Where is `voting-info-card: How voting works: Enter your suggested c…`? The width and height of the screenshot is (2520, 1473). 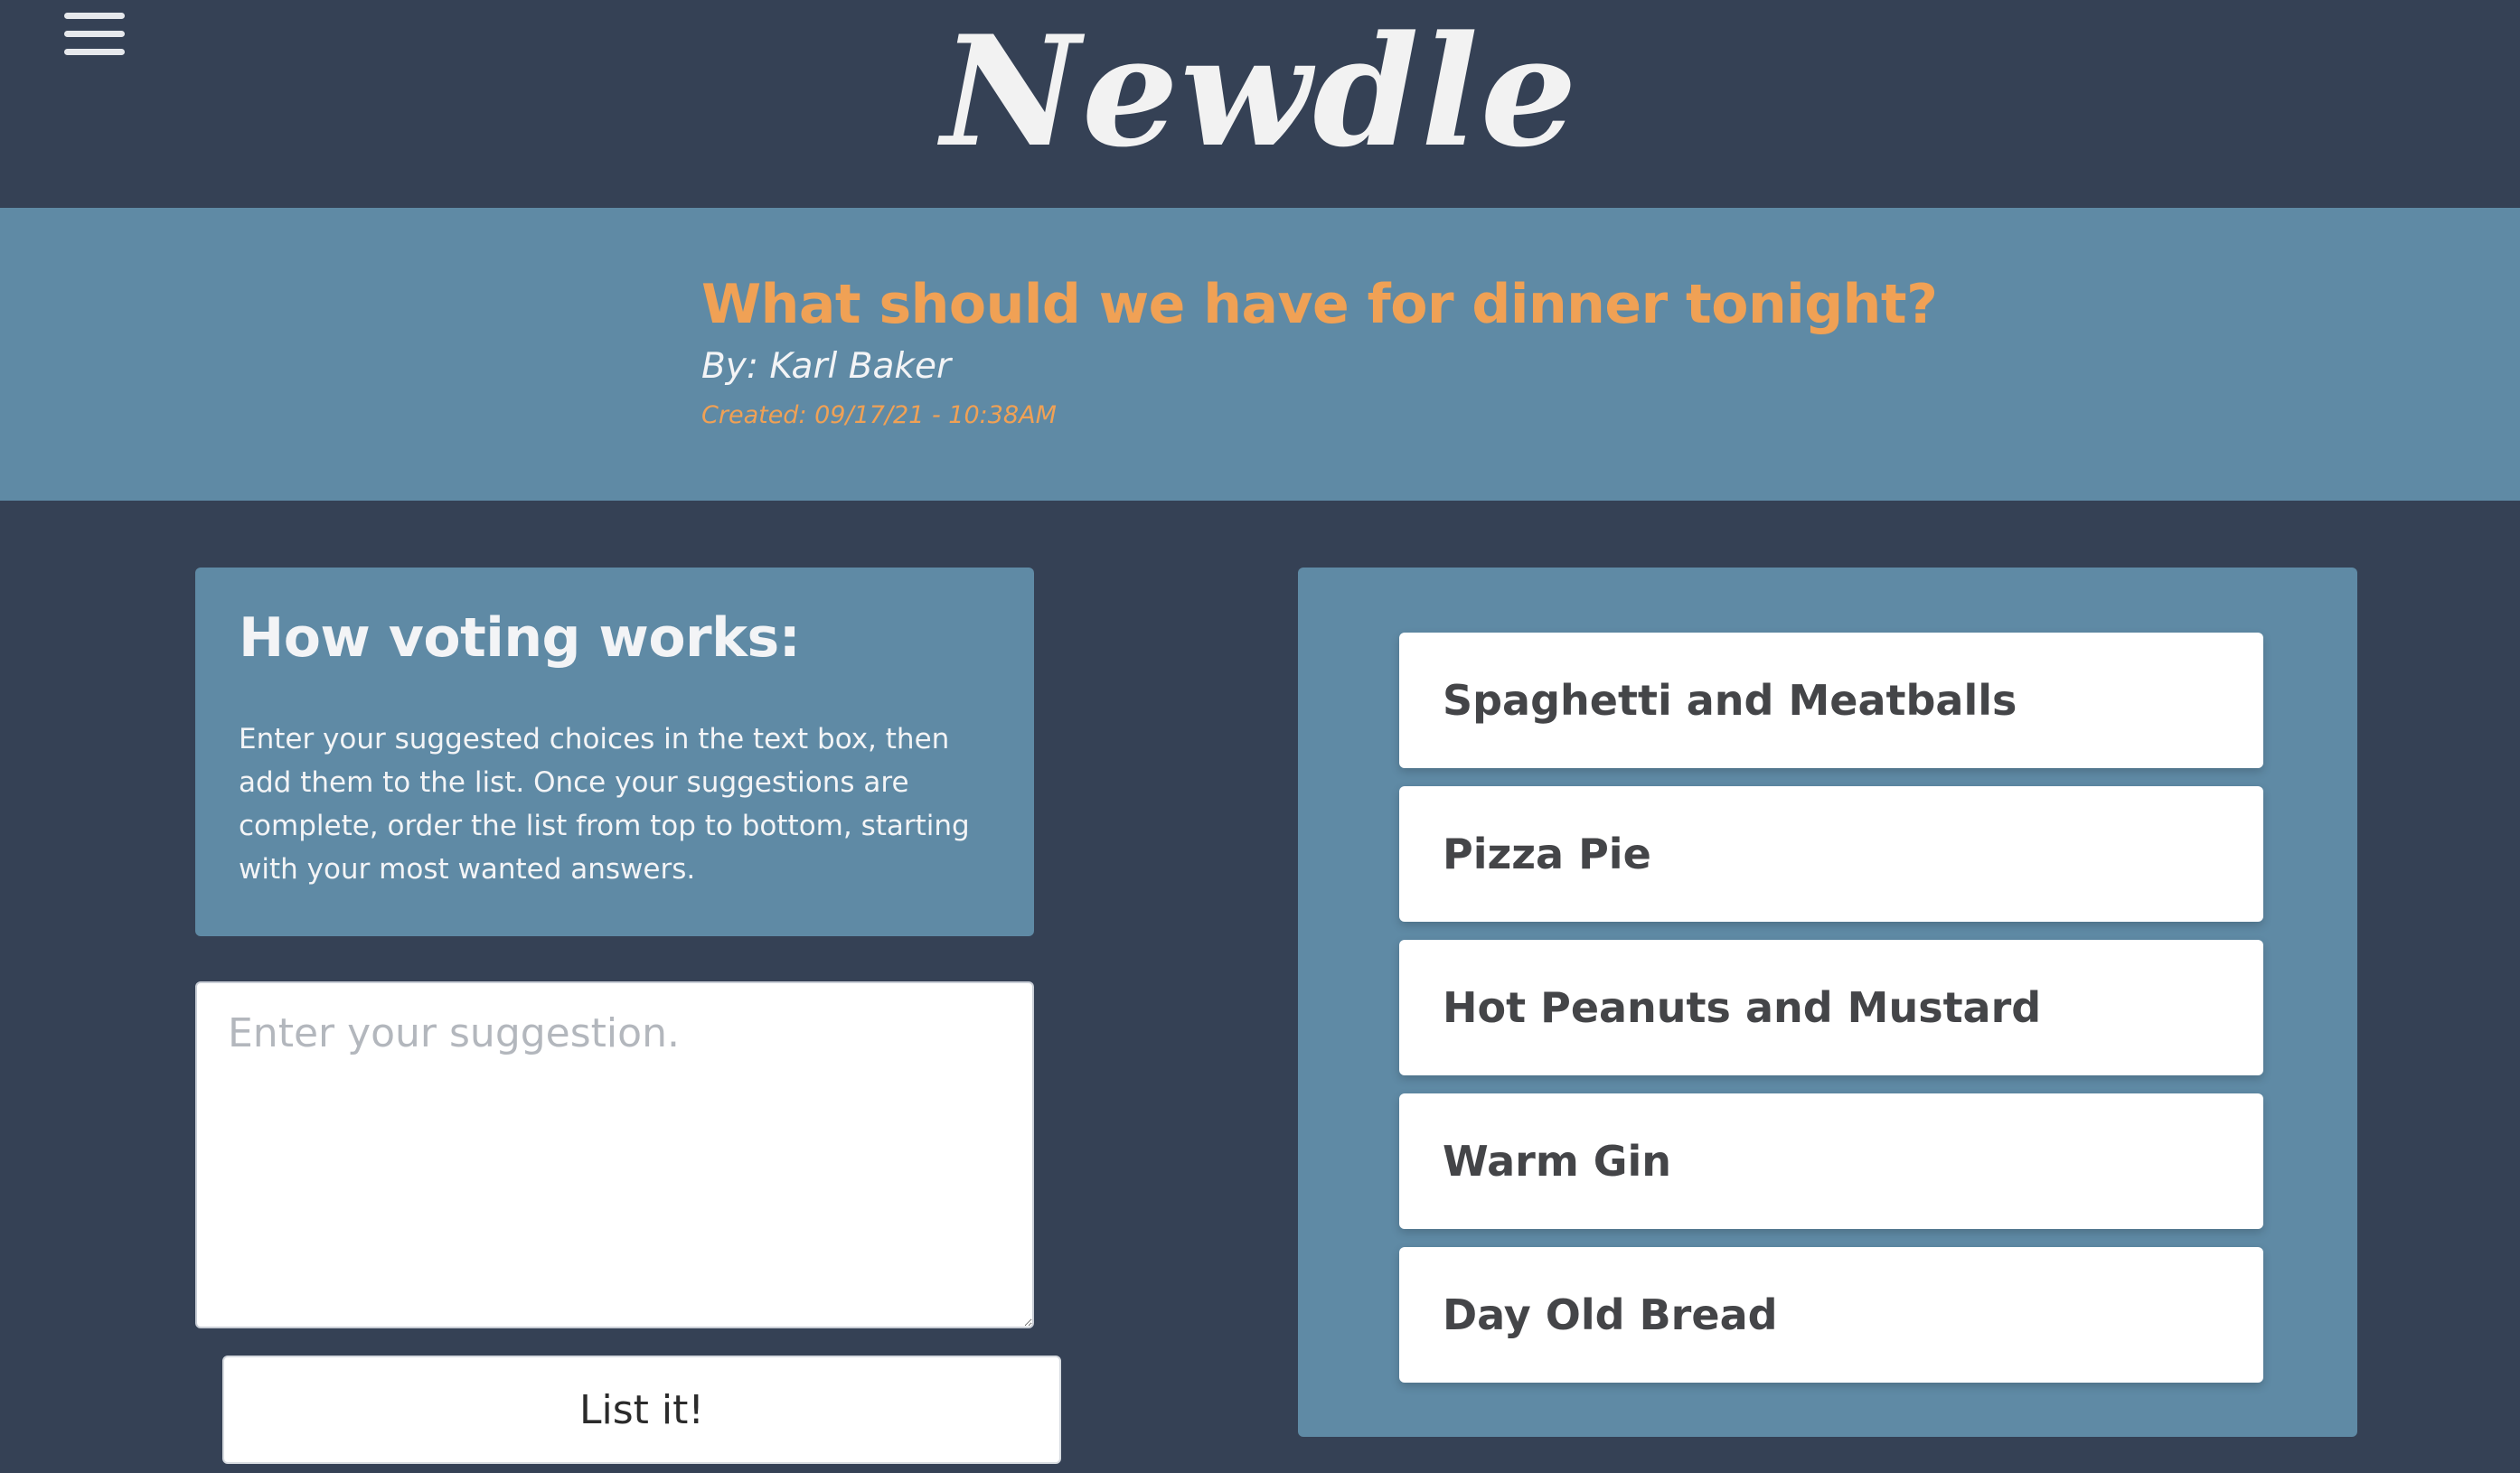
voting-info-card: How voting works: Enter your suggested c… is located at coordinates (614, 752).